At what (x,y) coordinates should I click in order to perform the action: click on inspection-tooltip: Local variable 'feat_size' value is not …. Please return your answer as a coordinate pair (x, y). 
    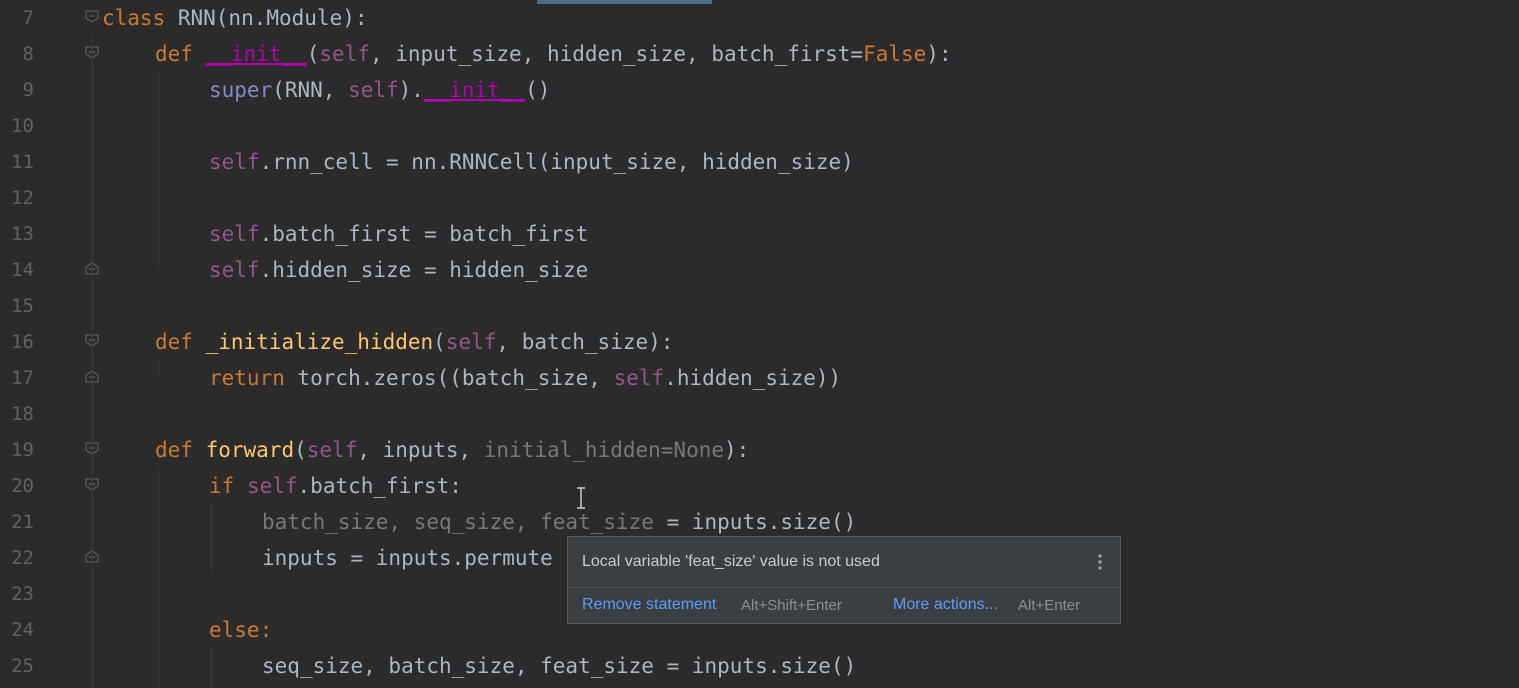
    Looking at the image, I should click on (844, 580).